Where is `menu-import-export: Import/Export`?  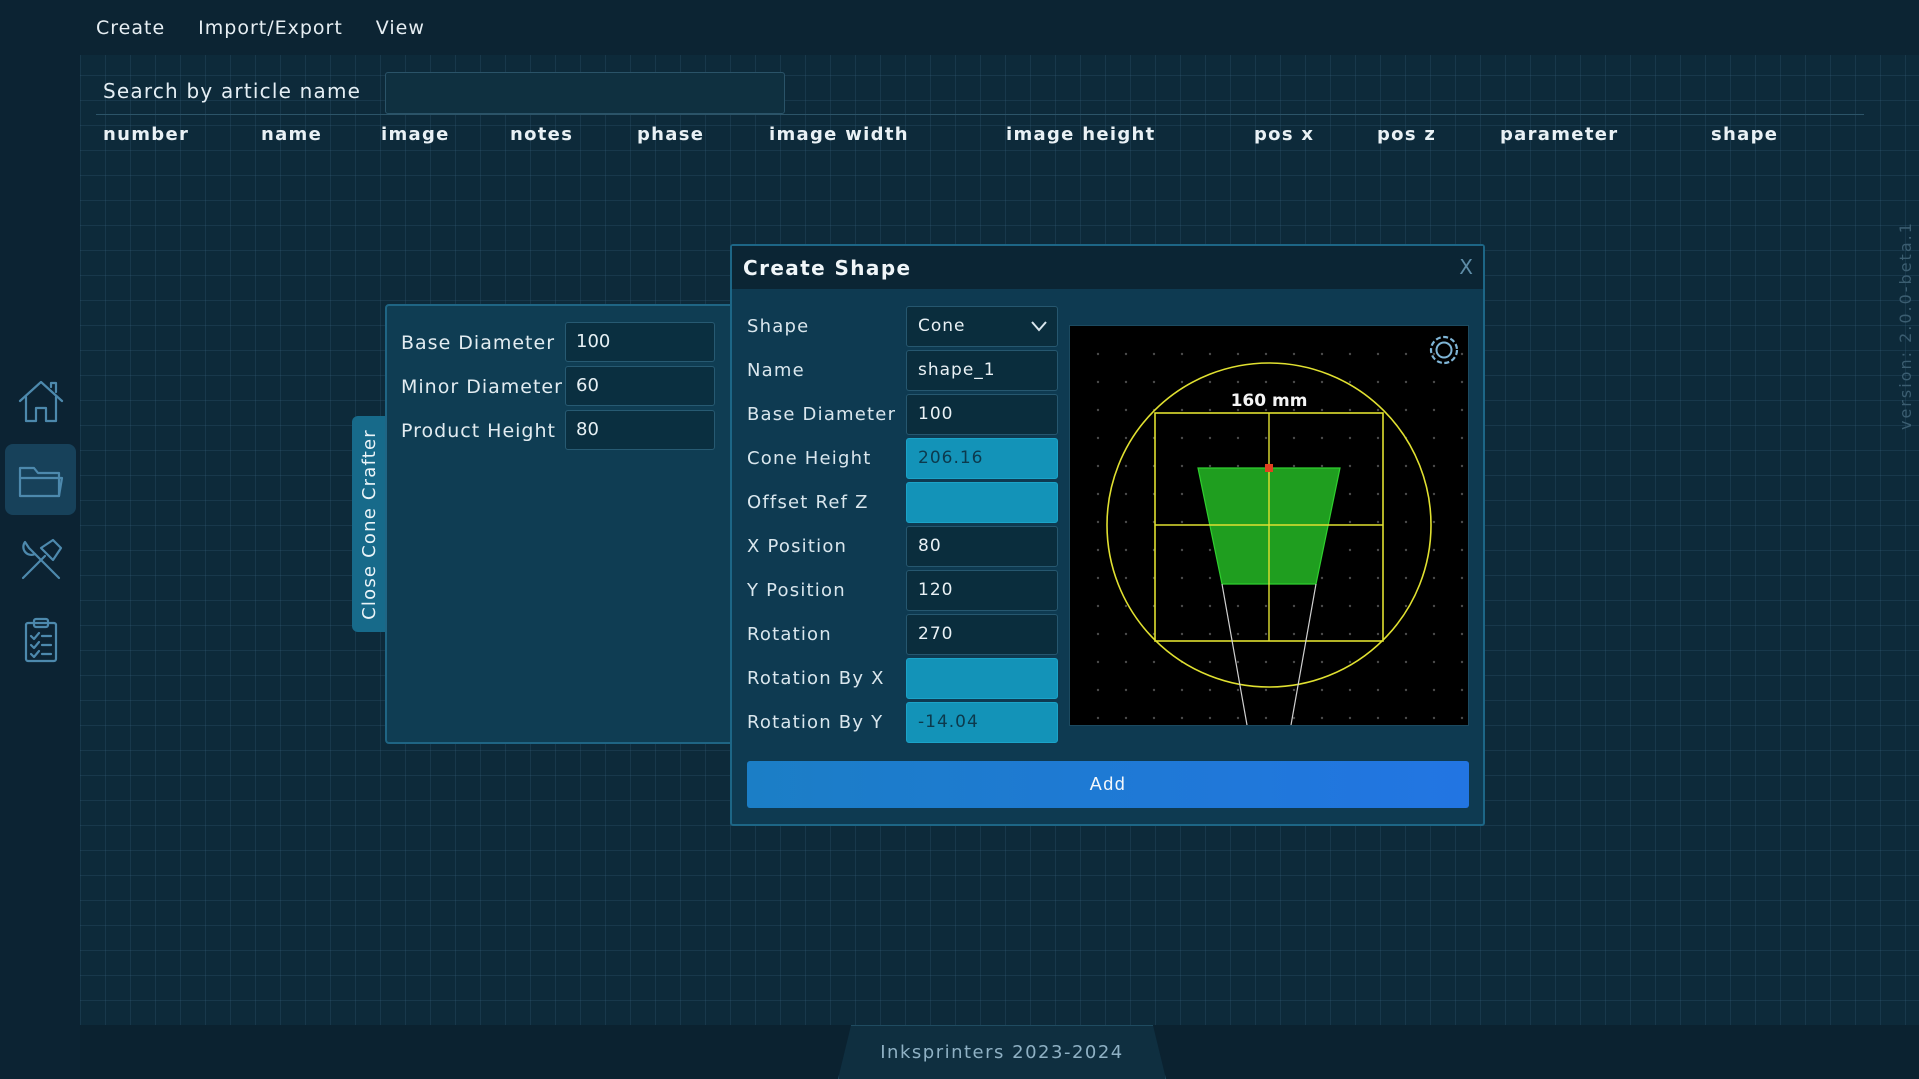 menu-import-export: Import/Export is located at coordinates (270, 28).